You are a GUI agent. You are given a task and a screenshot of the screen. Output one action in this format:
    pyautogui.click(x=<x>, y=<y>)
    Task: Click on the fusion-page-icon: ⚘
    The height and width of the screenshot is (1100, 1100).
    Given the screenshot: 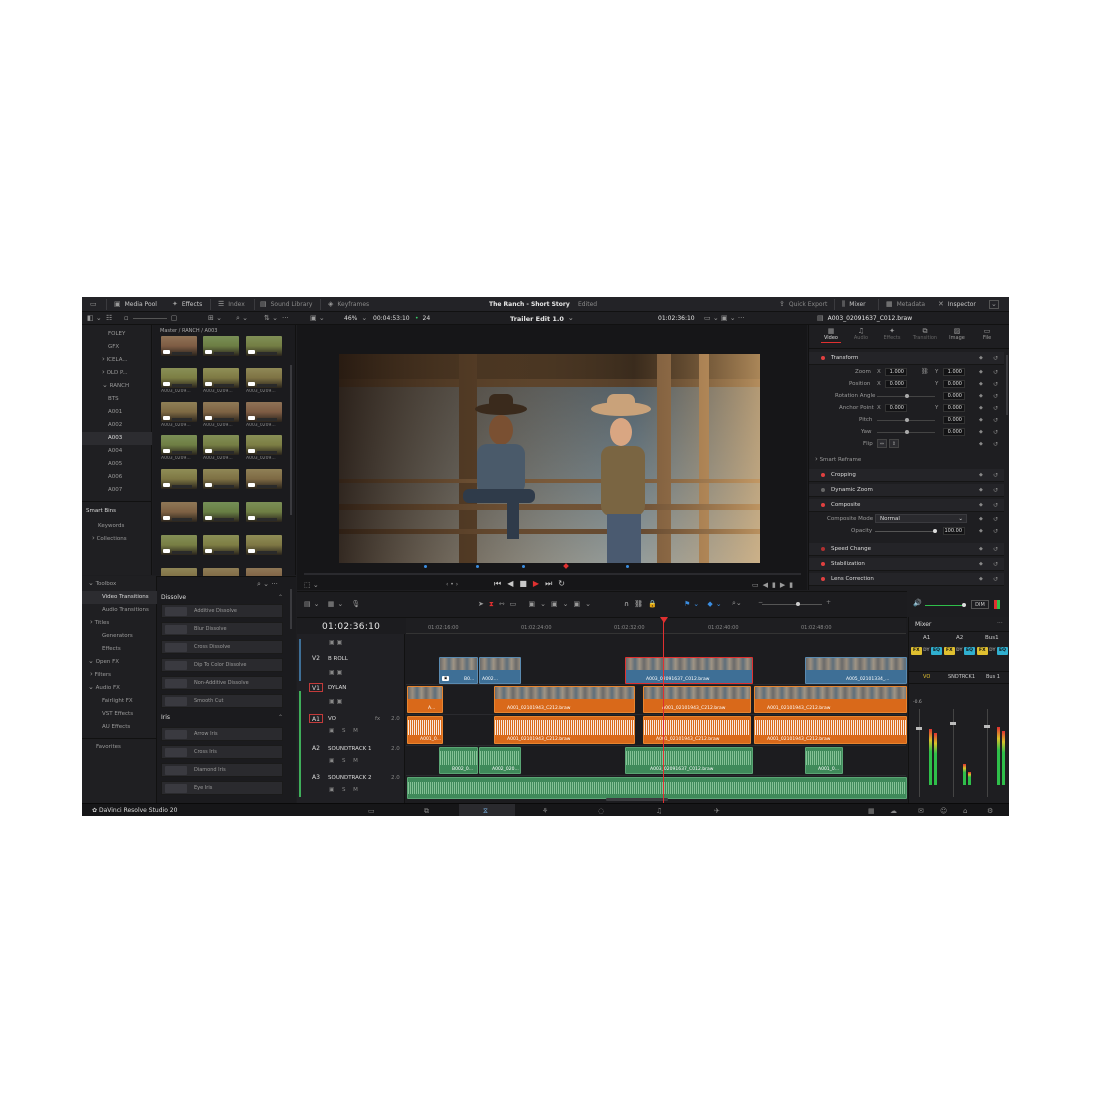 What is the action you would take?
    pyautogui.click(x=545, y=811)
    